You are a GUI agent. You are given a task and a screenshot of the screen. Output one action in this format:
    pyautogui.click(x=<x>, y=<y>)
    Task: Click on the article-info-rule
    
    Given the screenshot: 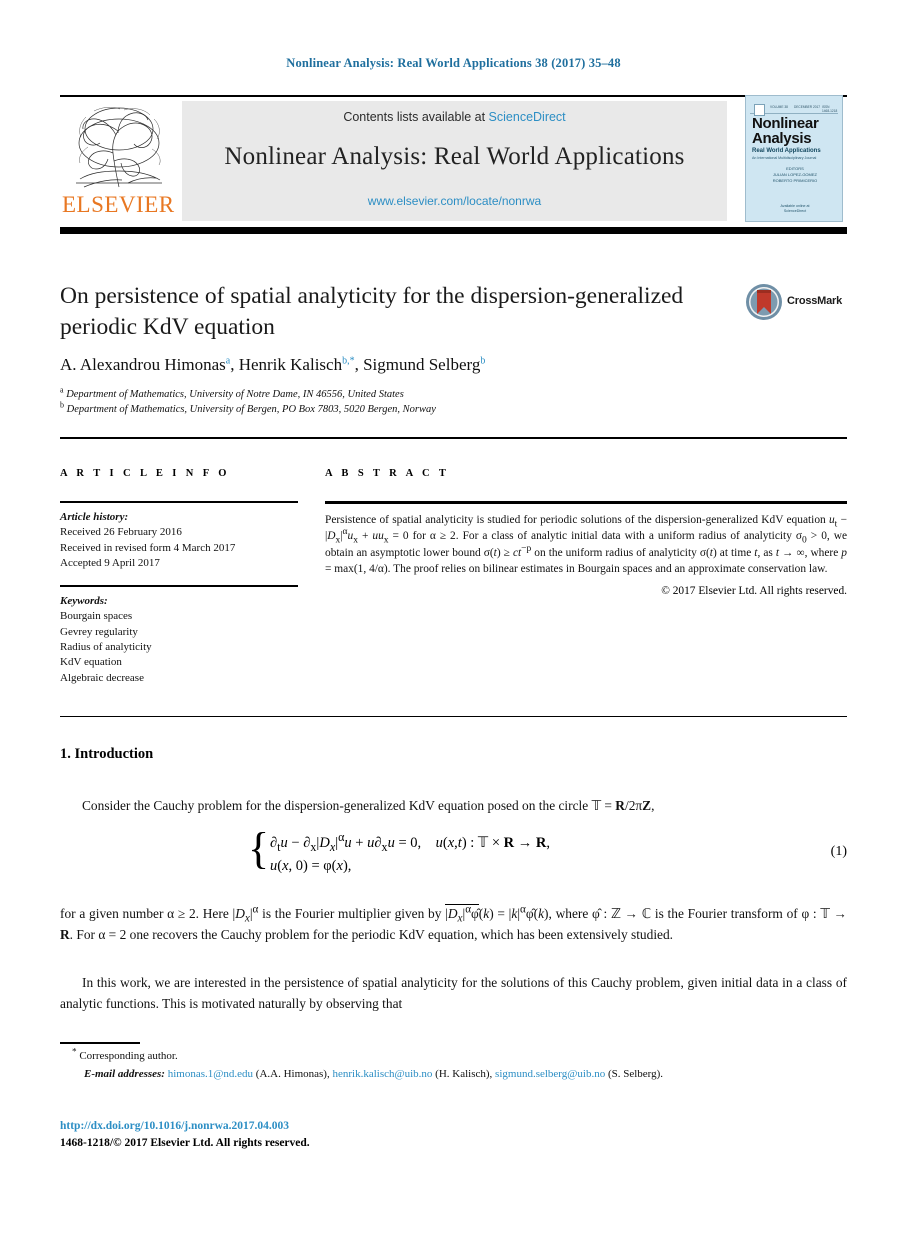 What is the action you would take?
    pyautogui.click(x=179, y=502)
    